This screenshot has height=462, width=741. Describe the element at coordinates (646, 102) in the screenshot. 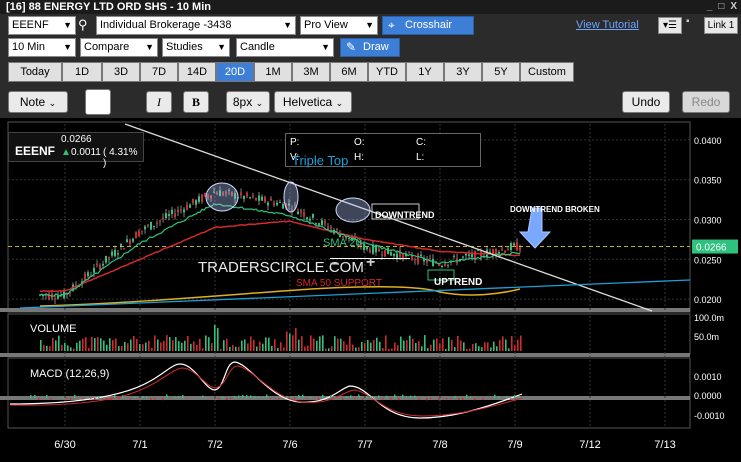

I see `undo-button: Undo` at that location.